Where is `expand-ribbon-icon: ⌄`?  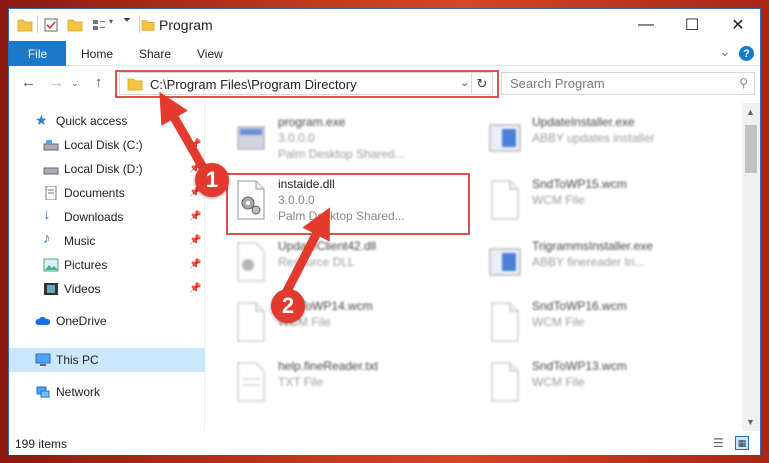 expand-ribbon-icon: ⌄ is located at coordinates (725, 51).